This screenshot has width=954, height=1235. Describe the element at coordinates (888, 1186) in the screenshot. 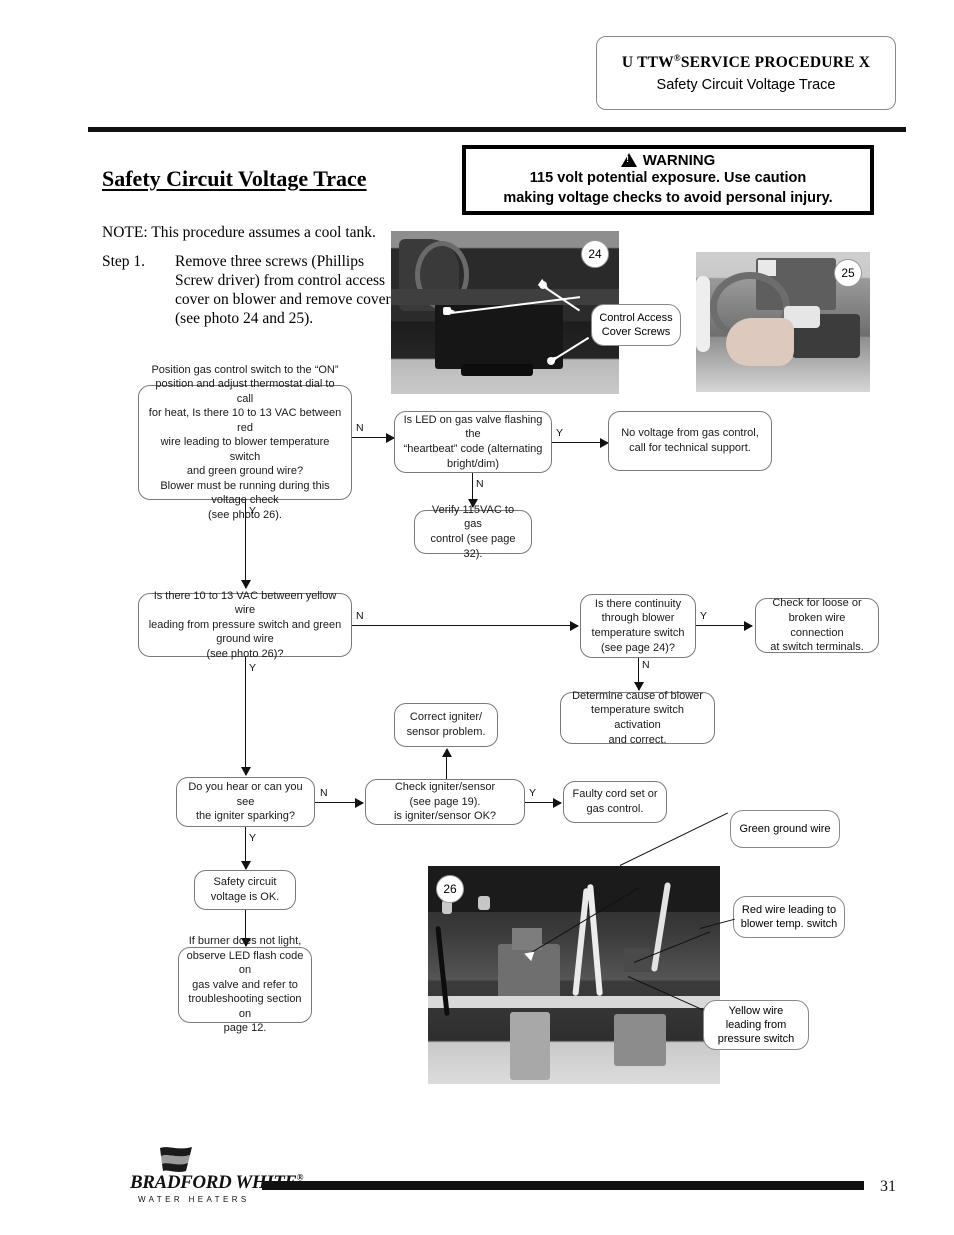

I see `page-number: 31` at that location.